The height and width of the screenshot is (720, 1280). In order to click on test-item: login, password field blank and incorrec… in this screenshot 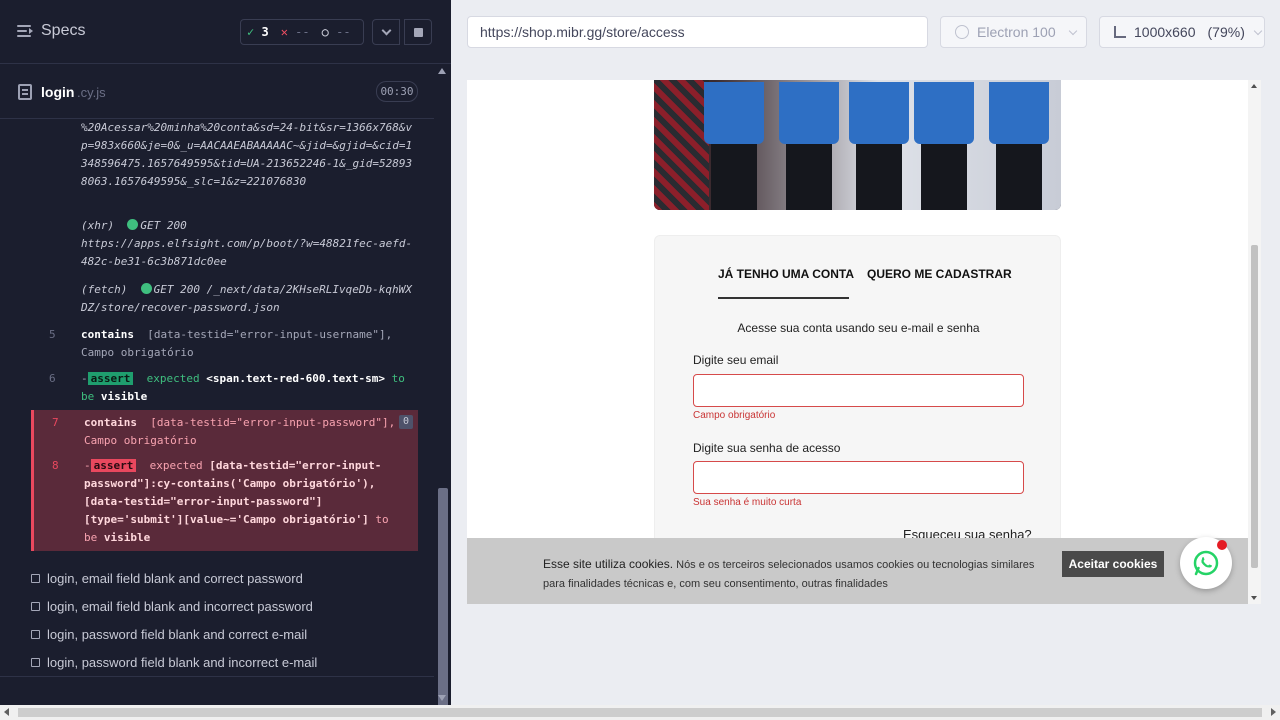, I will do `click(174, 662)`.